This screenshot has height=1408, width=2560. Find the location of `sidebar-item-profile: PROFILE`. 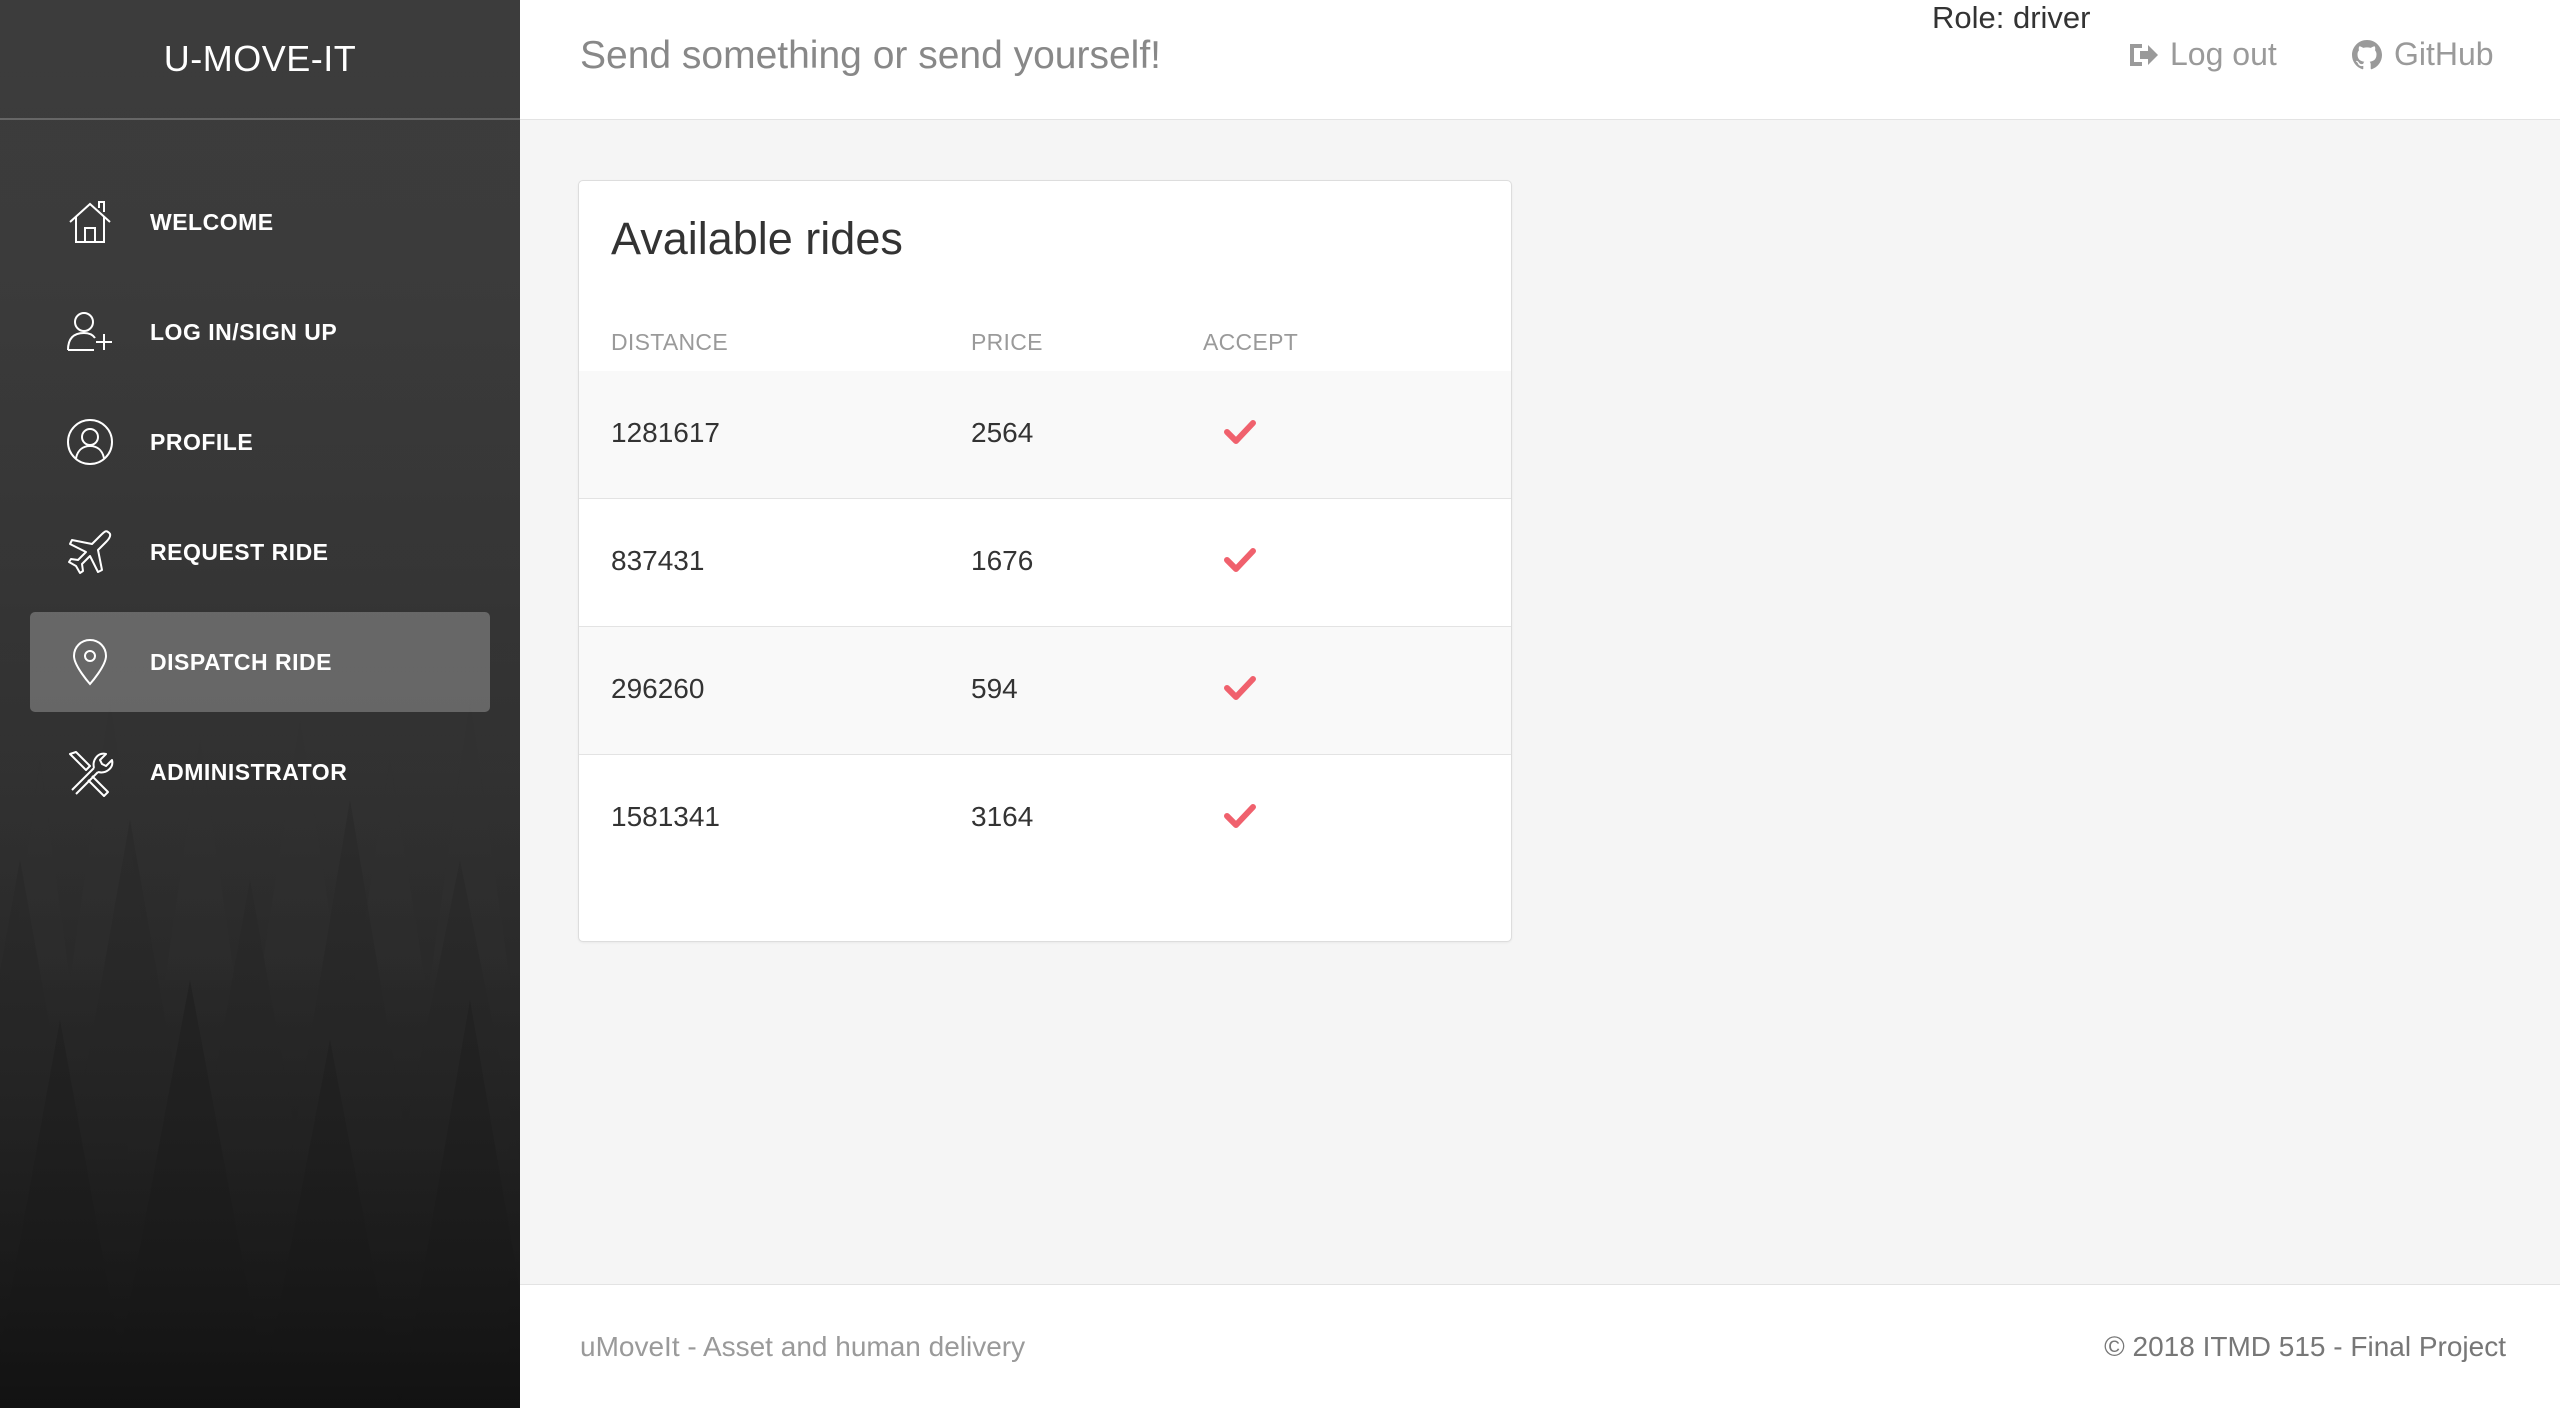

sidebar-item-profile: PROFILE is located at coordinates (260, 442).